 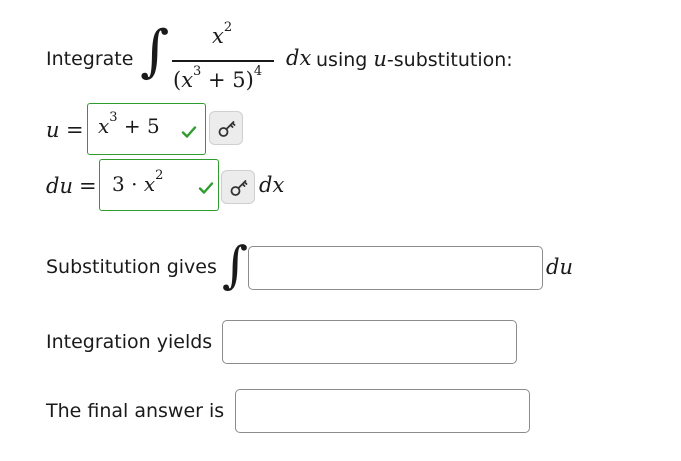 What do you see at coordinates (395, 268) in the screenshot?
I see `substitution-input` at bounding box center [395, 268].